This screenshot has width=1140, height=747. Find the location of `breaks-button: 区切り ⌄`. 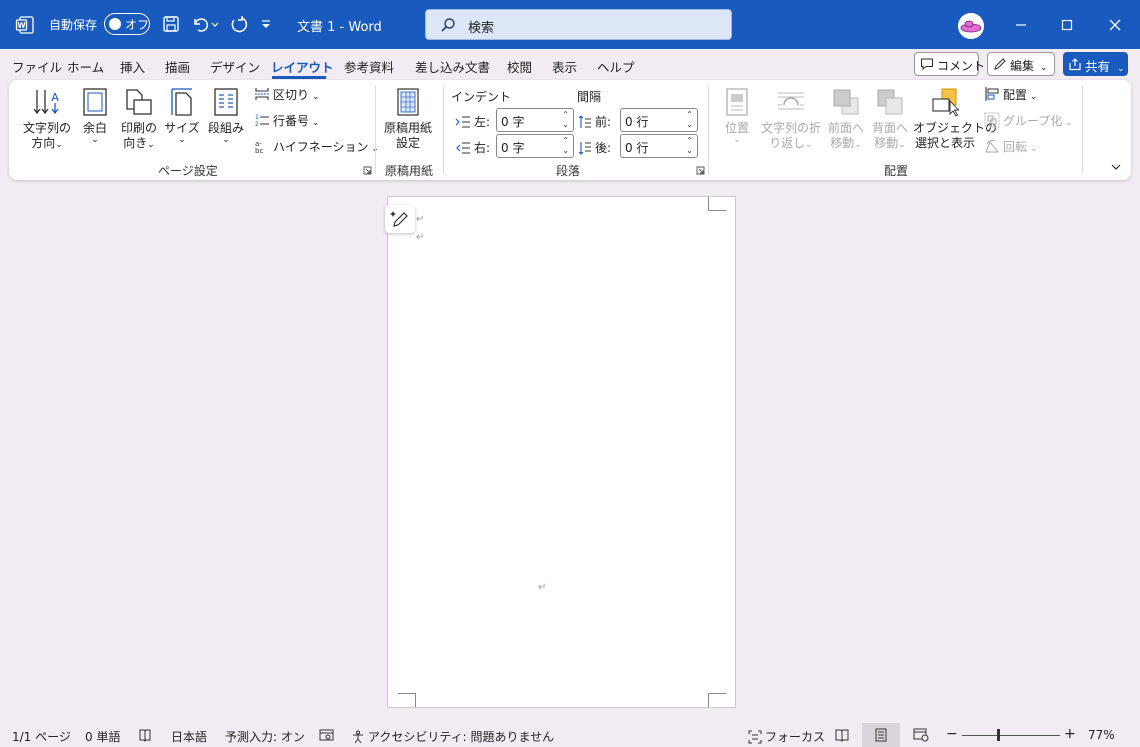

breaks-button: 区切り ⌄ is located at coordinates (286, 94).